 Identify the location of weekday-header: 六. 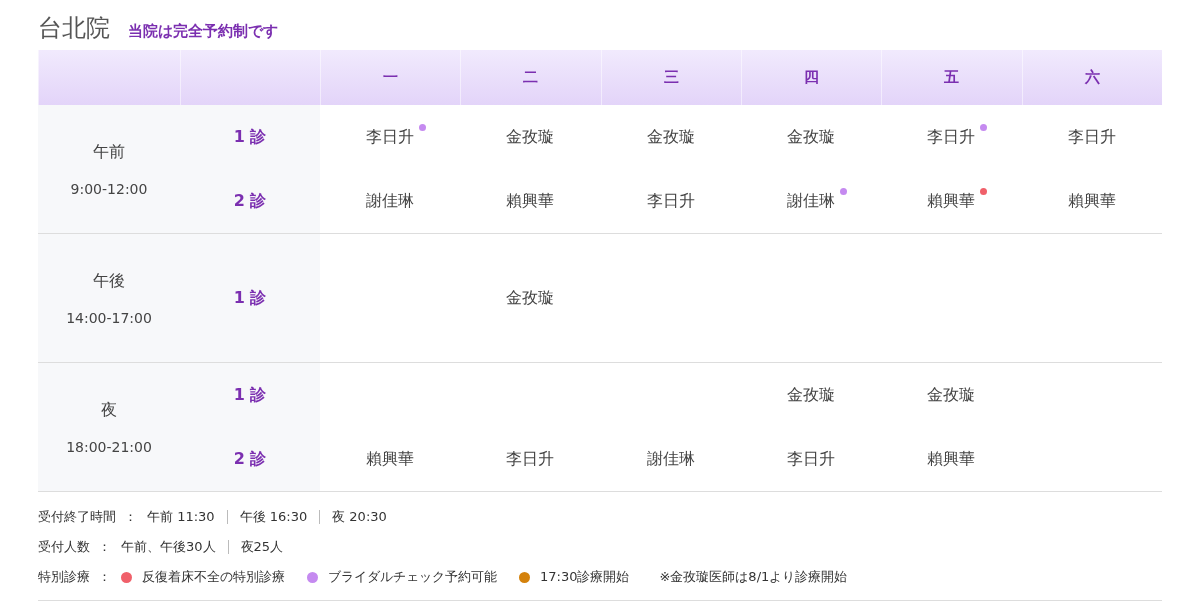
(1092, 77).